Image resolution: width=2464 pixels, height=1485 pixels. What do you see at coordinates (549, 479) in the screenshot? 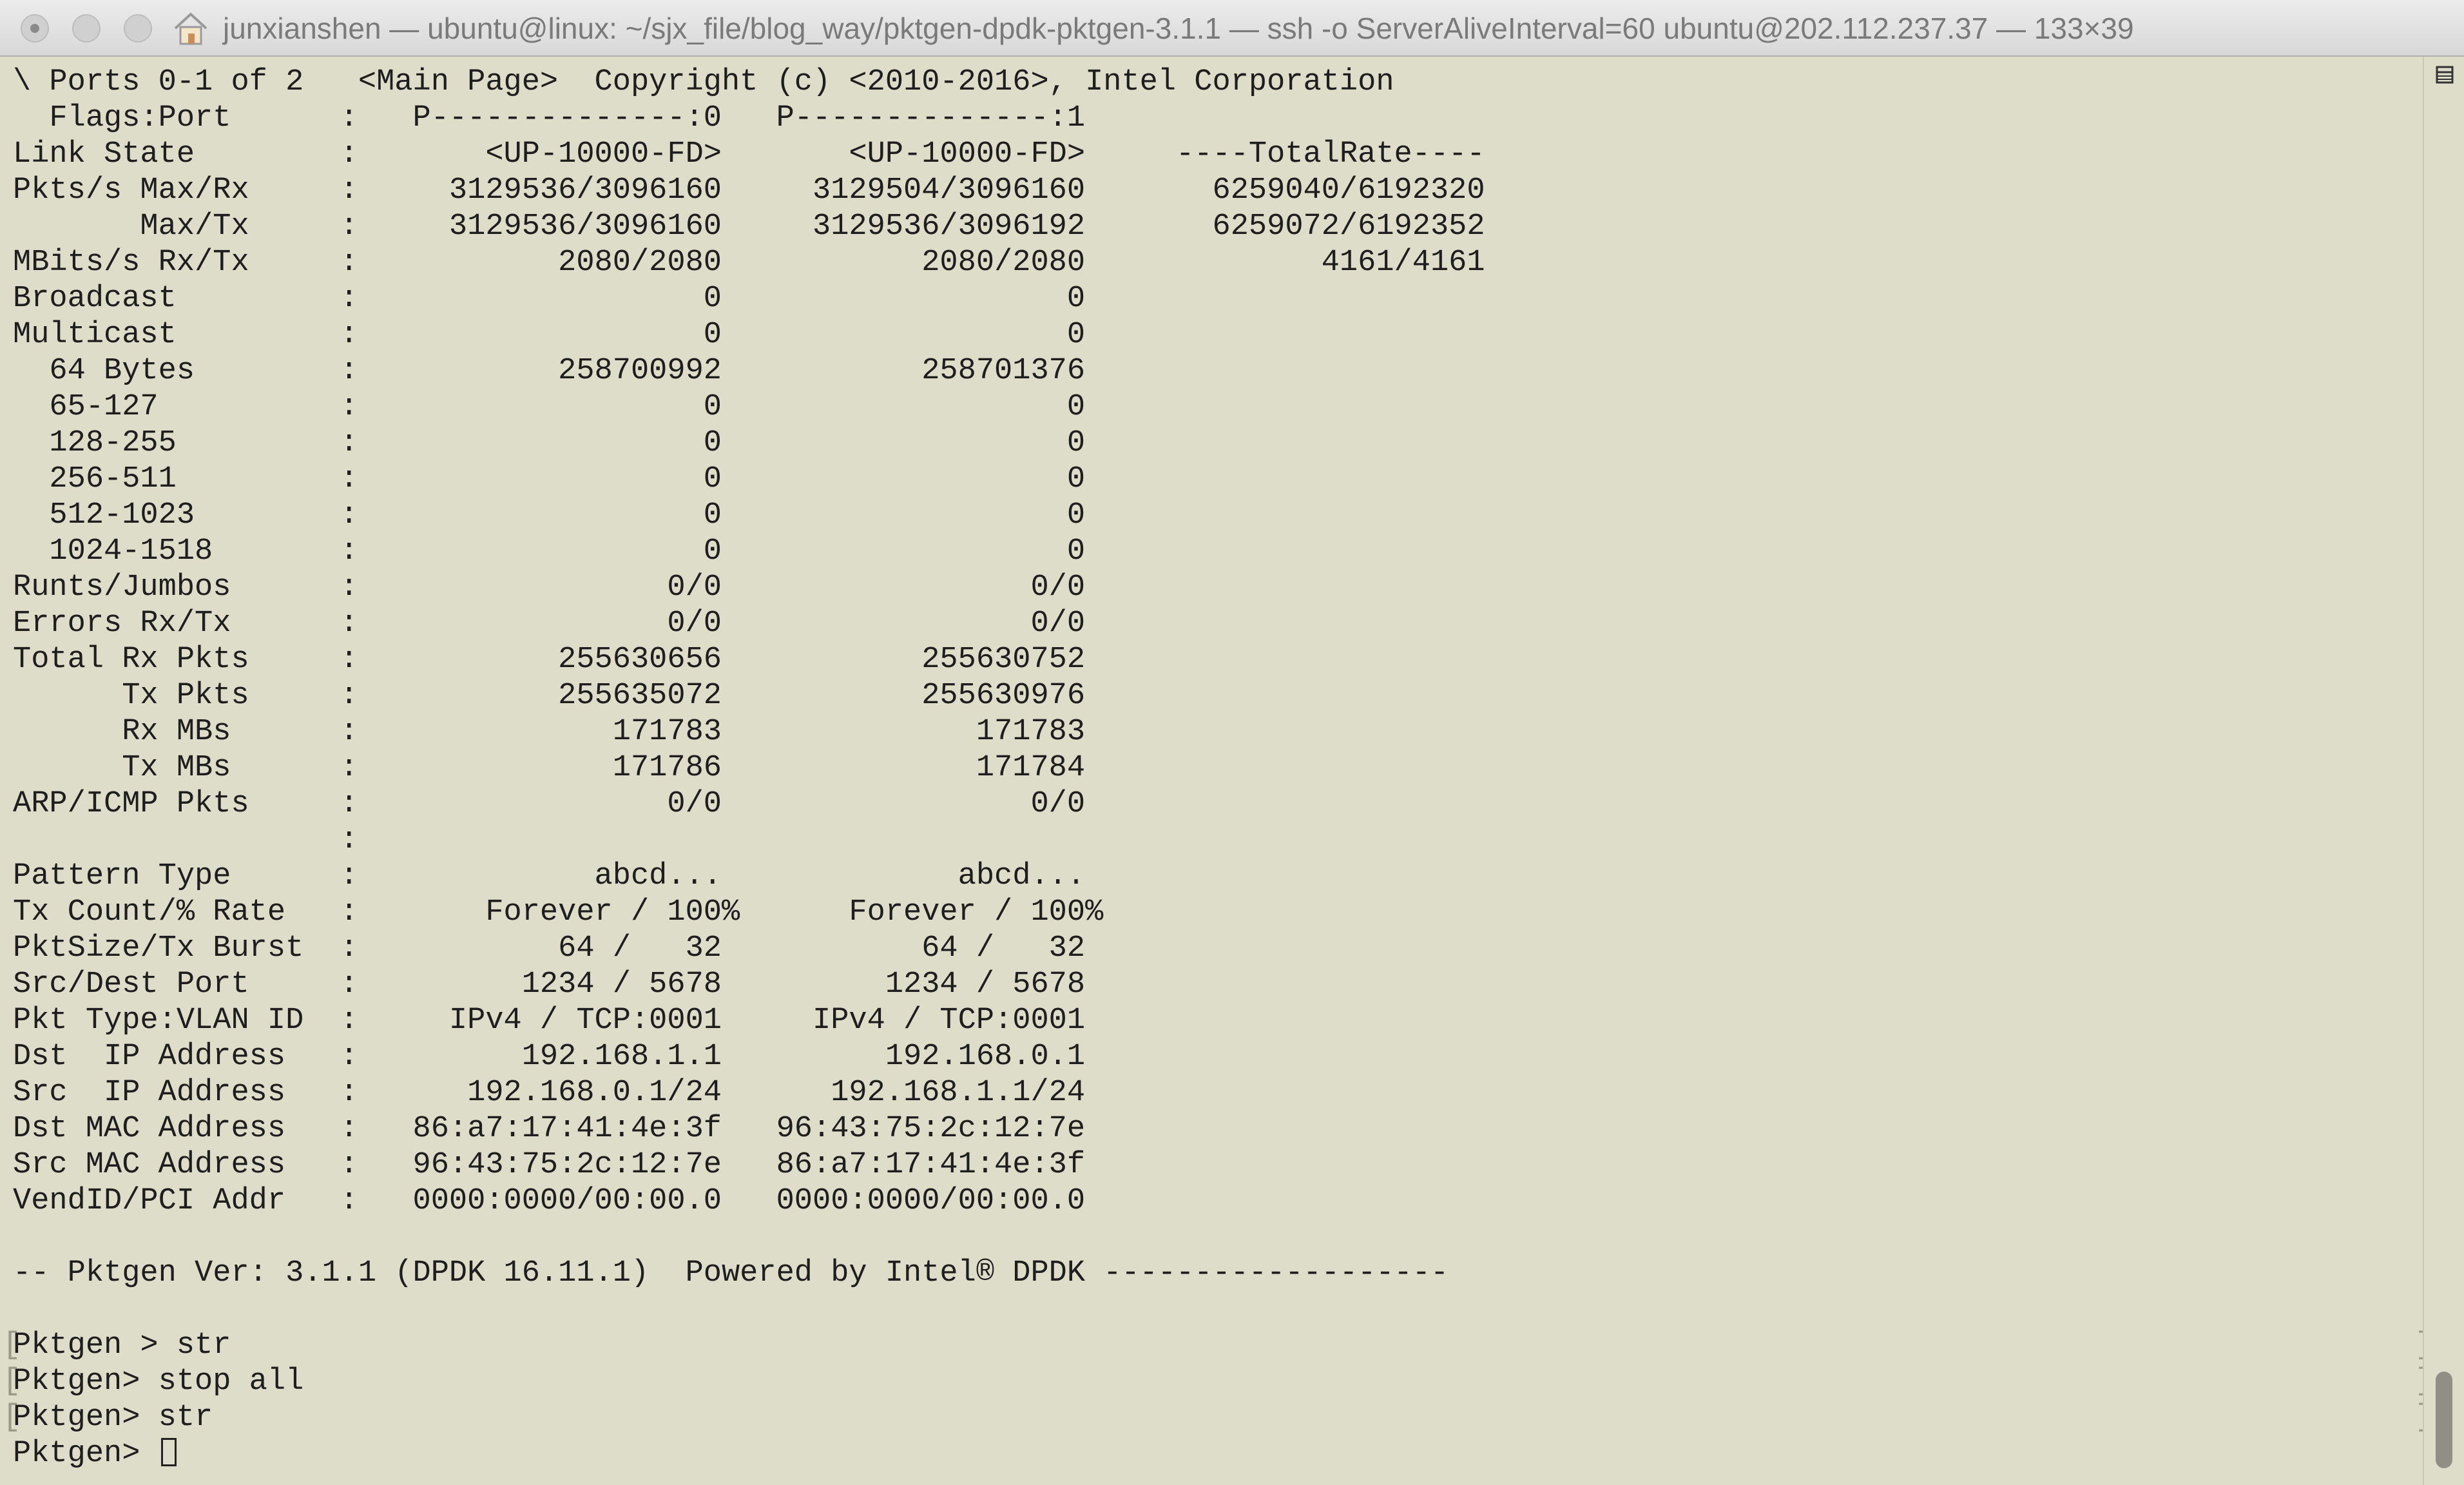
I see `terminal-line: 256-511 : 0 0` at bounding box center [549, 479].